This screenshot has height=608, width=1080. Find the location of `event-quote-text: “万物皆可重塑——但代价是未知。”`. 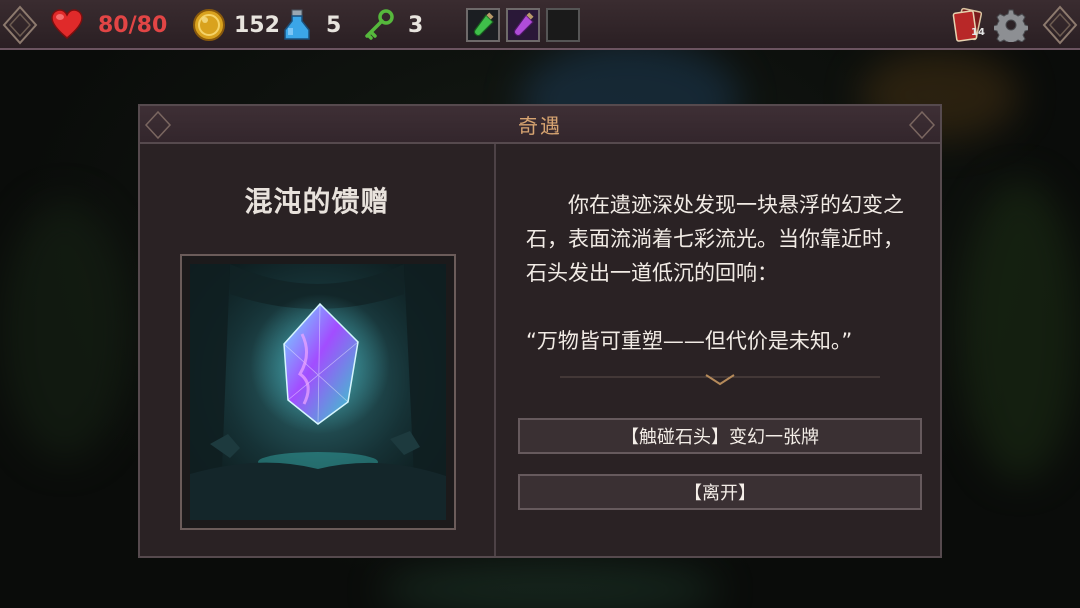

event-quote-text: “万物皆可重塑——但代价是未知。” is located at coordinates (689, 341).